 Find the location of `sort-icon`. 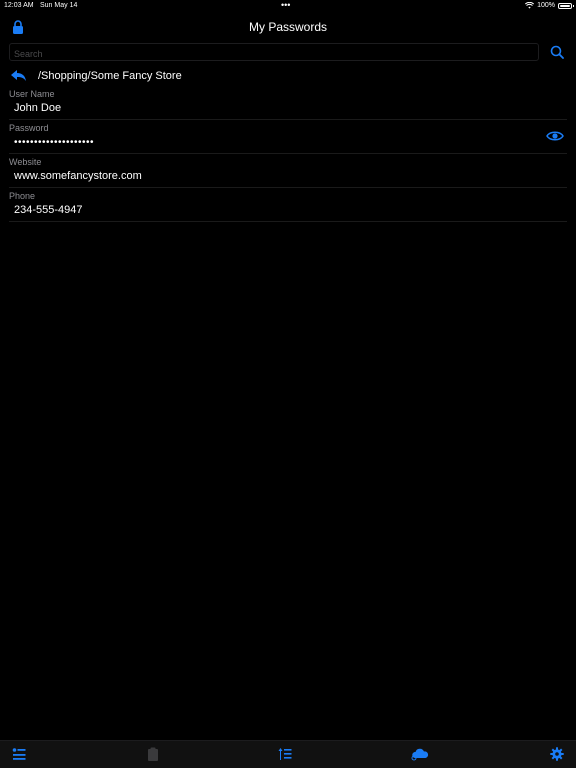

sort-icon is located at coordinates (285, 754).